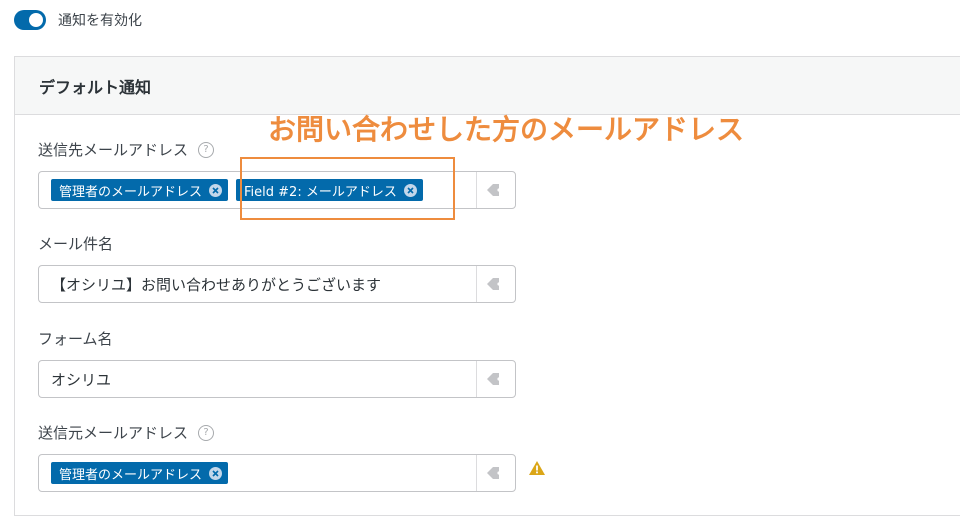 Image resolution: width=960 pixels, height=516 pixels. I want to click on send-to-label: 送信先メールアドレス ?, so click(126, 149).